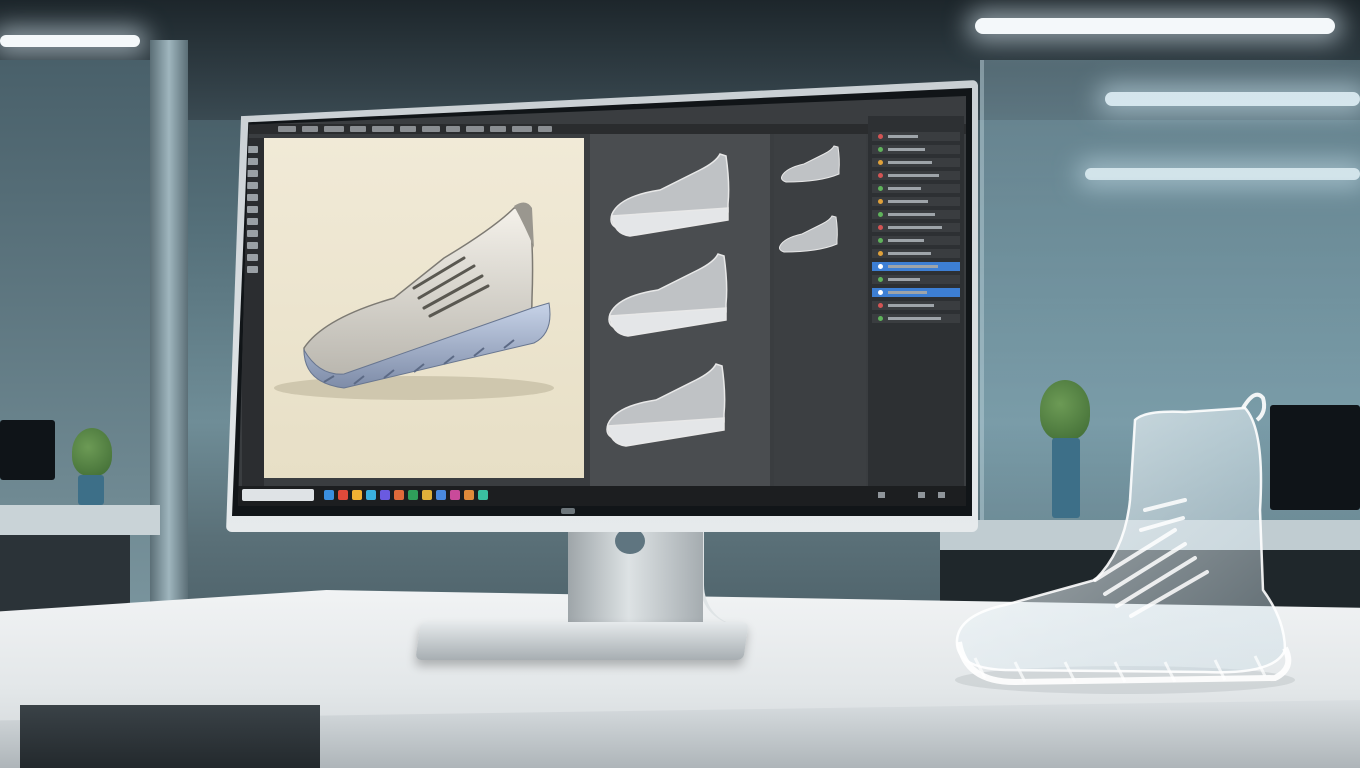 Image resolution: width=1360 pixels, height=768 pixels. I want to click on desk-drawer, so click(170, 736).